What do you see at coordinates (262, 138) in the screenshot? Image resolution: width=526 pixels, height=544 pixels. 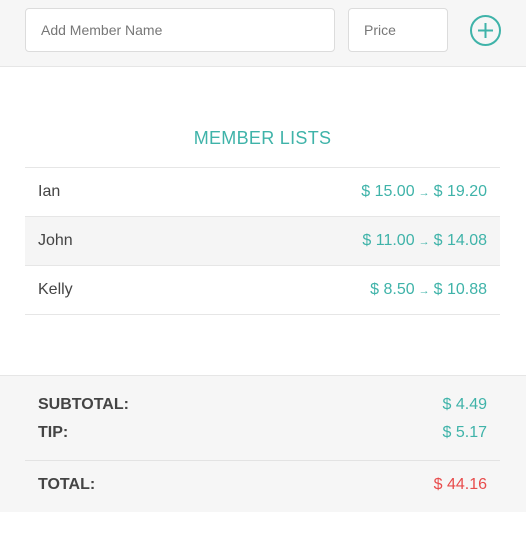 I see `member-lists-title: MEMBER LISTS` at bounding box center [262, 138].